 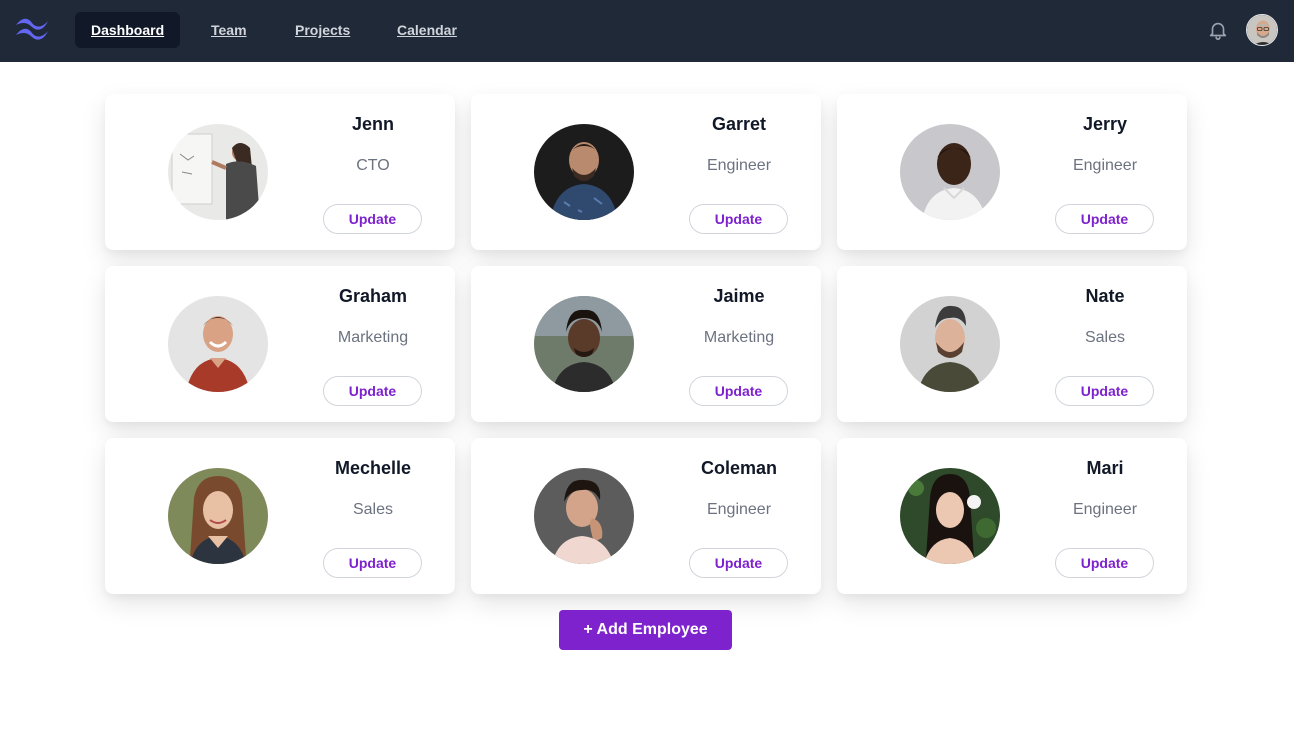 I want to click on employee-card: Jerry Engineer Update, so click(x=1012, y=172).